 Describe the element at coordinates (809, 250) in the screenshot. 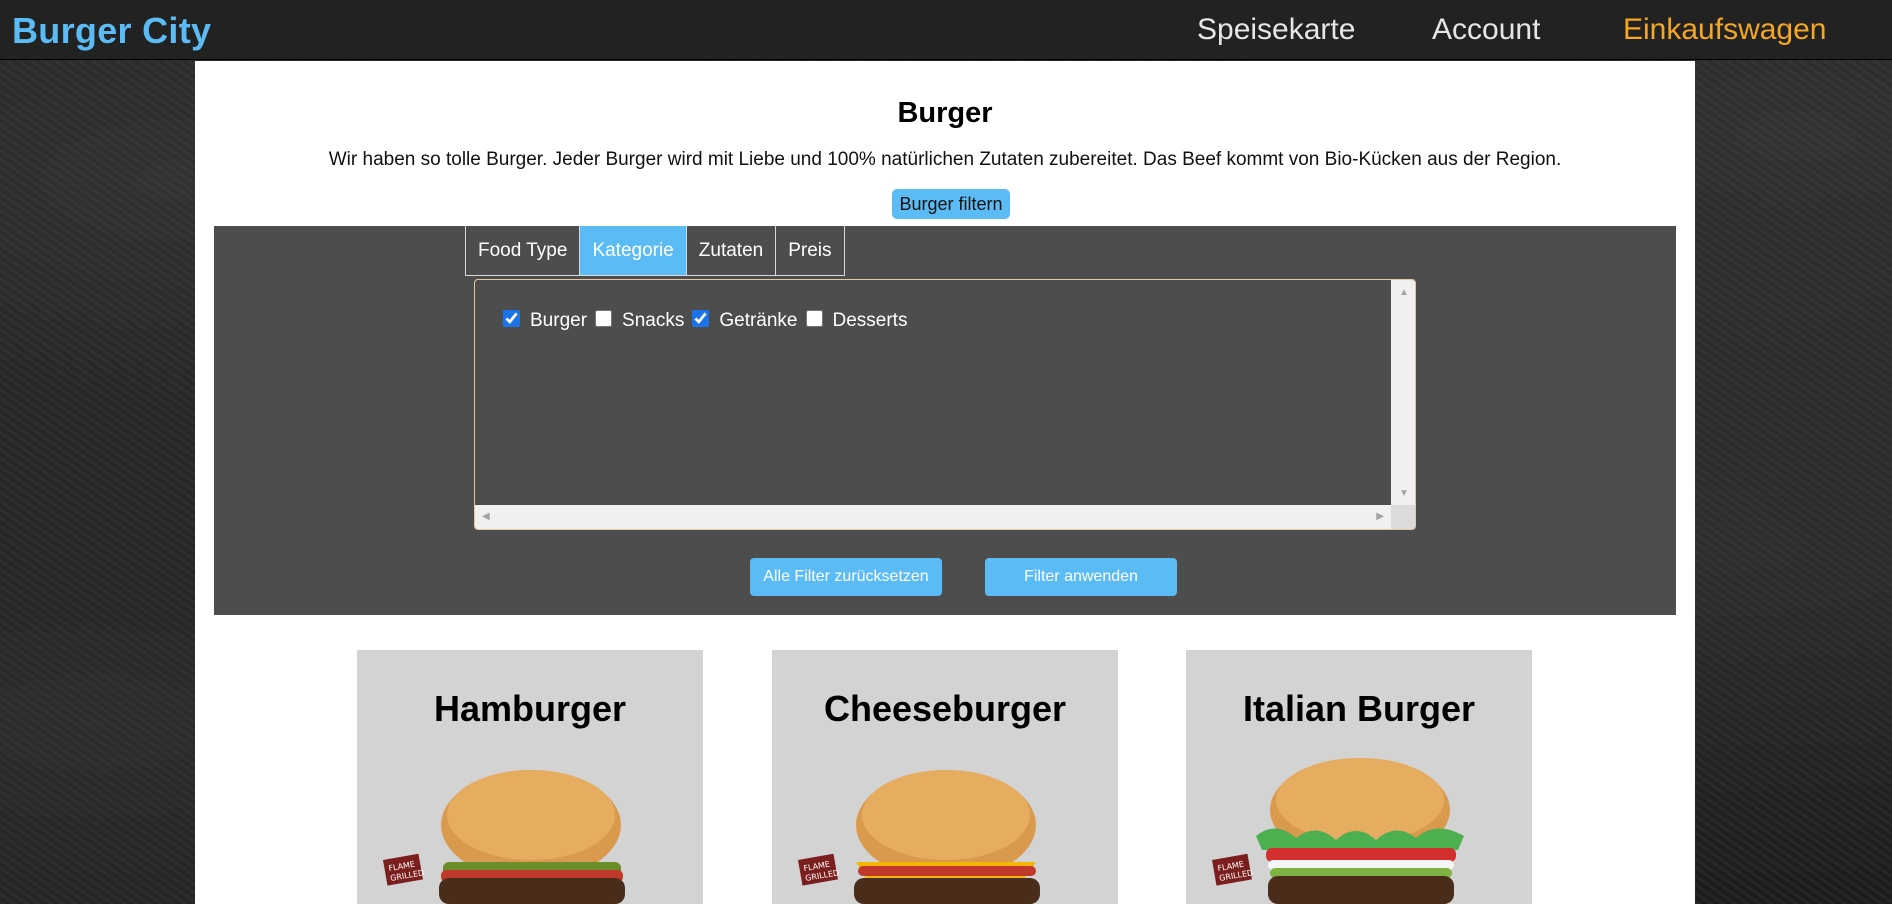

I see `tab-preis: Preis` at that location.